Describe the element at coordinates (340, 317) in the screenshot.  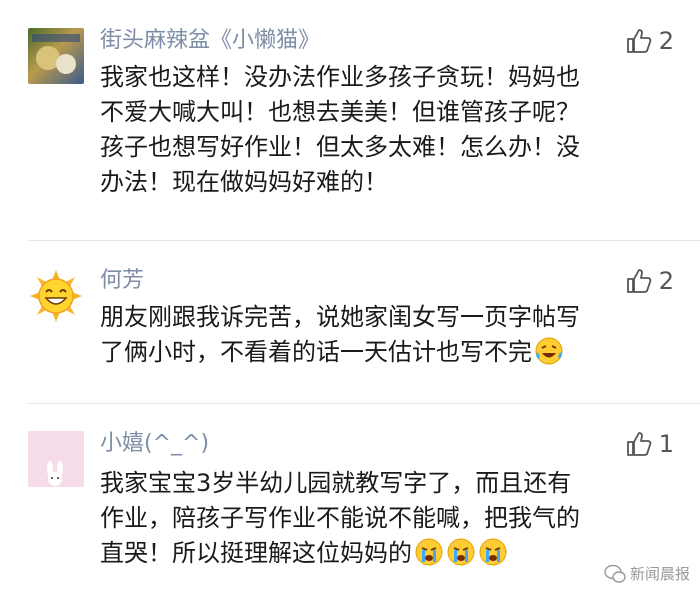
I see `comment-line: 朋友刚跟我诉完苦，说她家闺女写一页字帖写` at that location.